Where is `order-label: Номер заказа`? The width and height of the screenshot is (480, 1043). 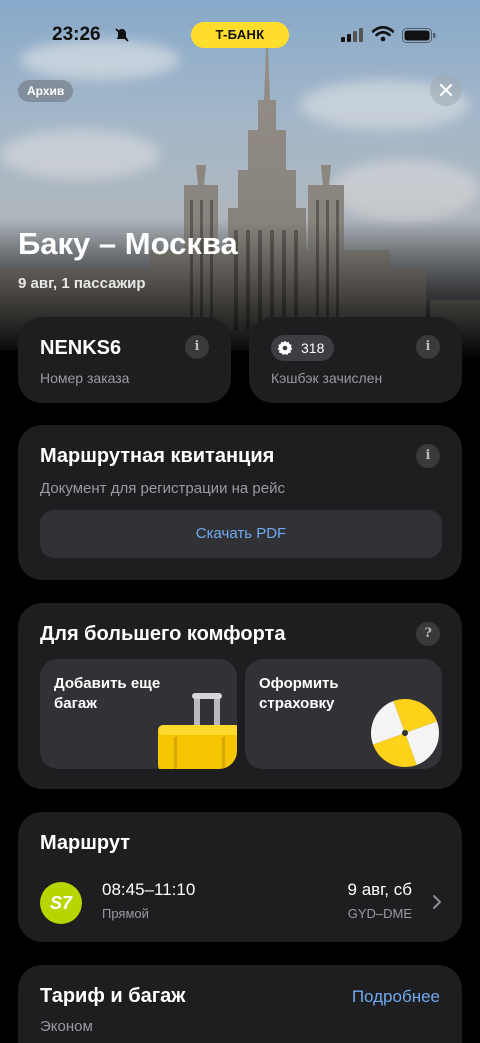 order-label: Номер заказа is located at coordinates (85, 378).